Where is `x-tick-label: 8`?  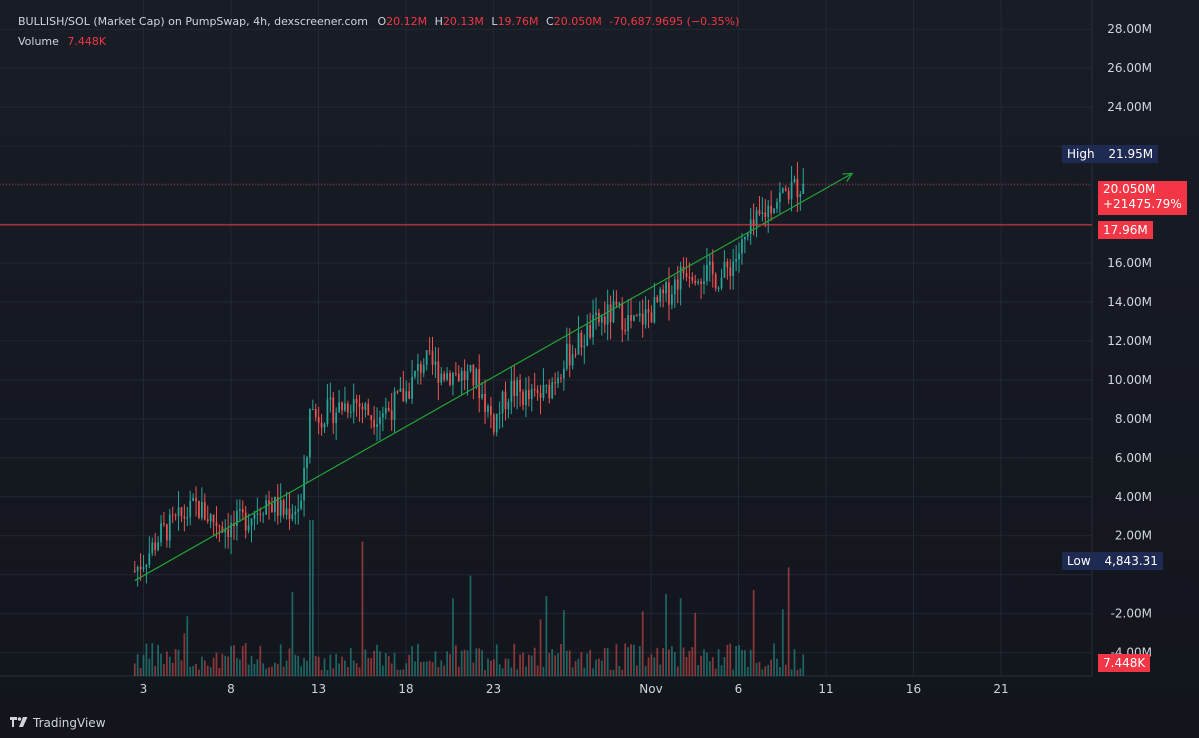 x-tick-label: 8 is located at coordinates (231, 689).